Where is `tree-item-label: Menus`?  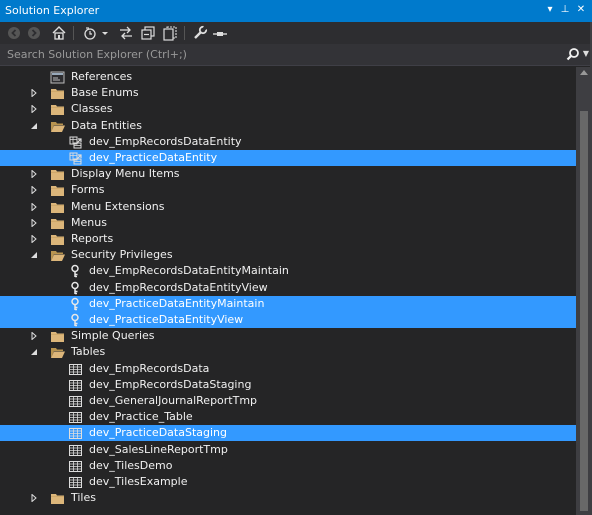 tree-item-label: Menus is located at coordinates (89, 222).